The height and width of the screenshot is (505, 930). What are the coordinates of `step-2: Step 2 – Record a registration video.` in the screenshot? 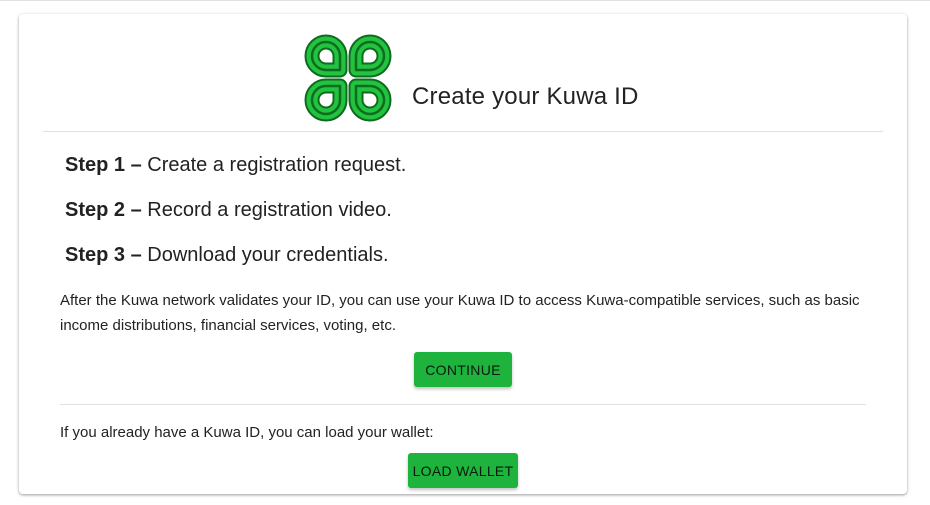 It's located at (228, 210).